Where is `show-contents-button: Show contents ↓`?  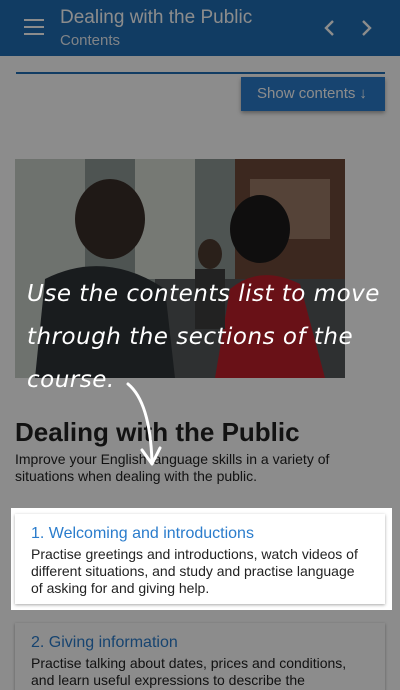
show-contents-button: Show contents ↓ is located at coordinates (313, 94).